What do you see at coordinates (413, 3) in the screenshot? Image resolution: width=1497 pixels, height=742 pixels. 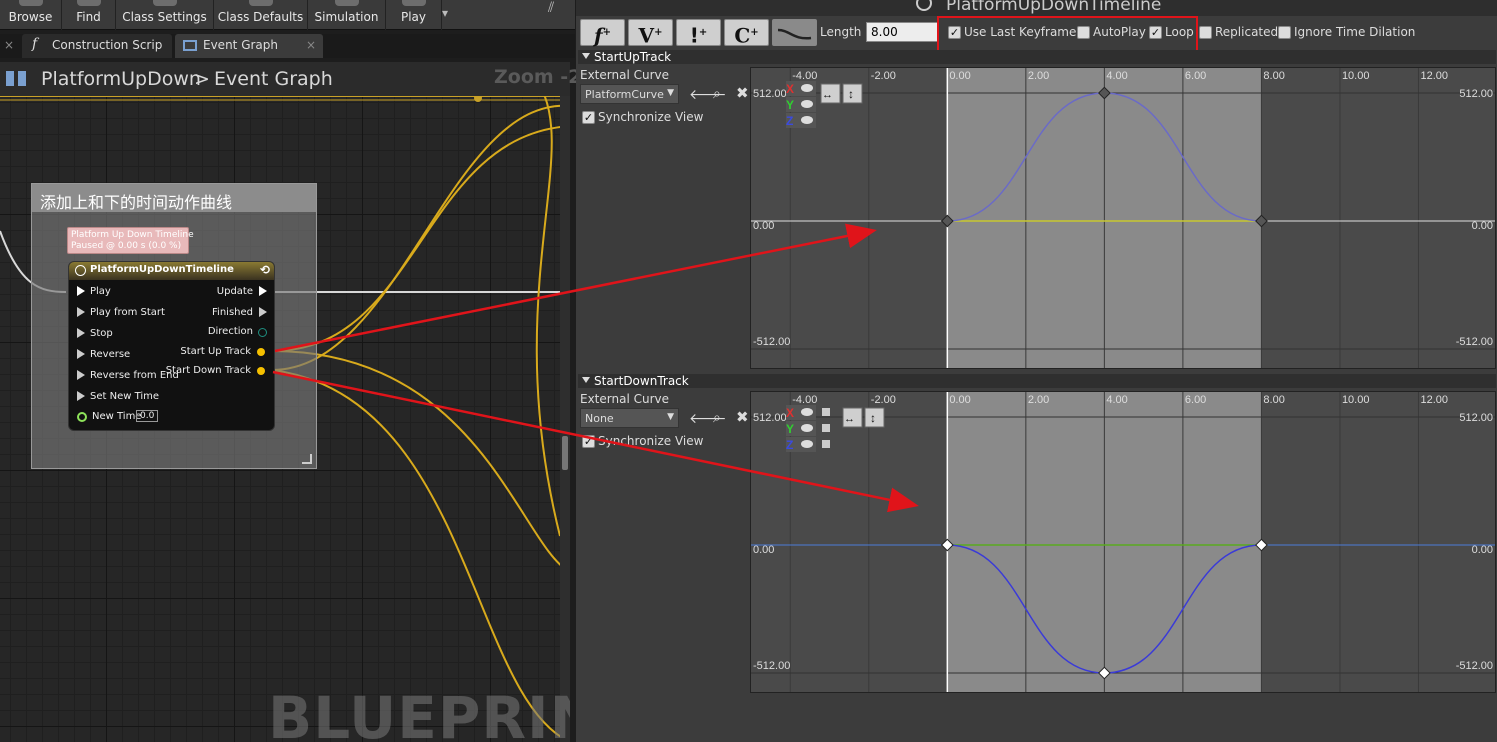 I see `play-icon` at bounding box center [413, 3].